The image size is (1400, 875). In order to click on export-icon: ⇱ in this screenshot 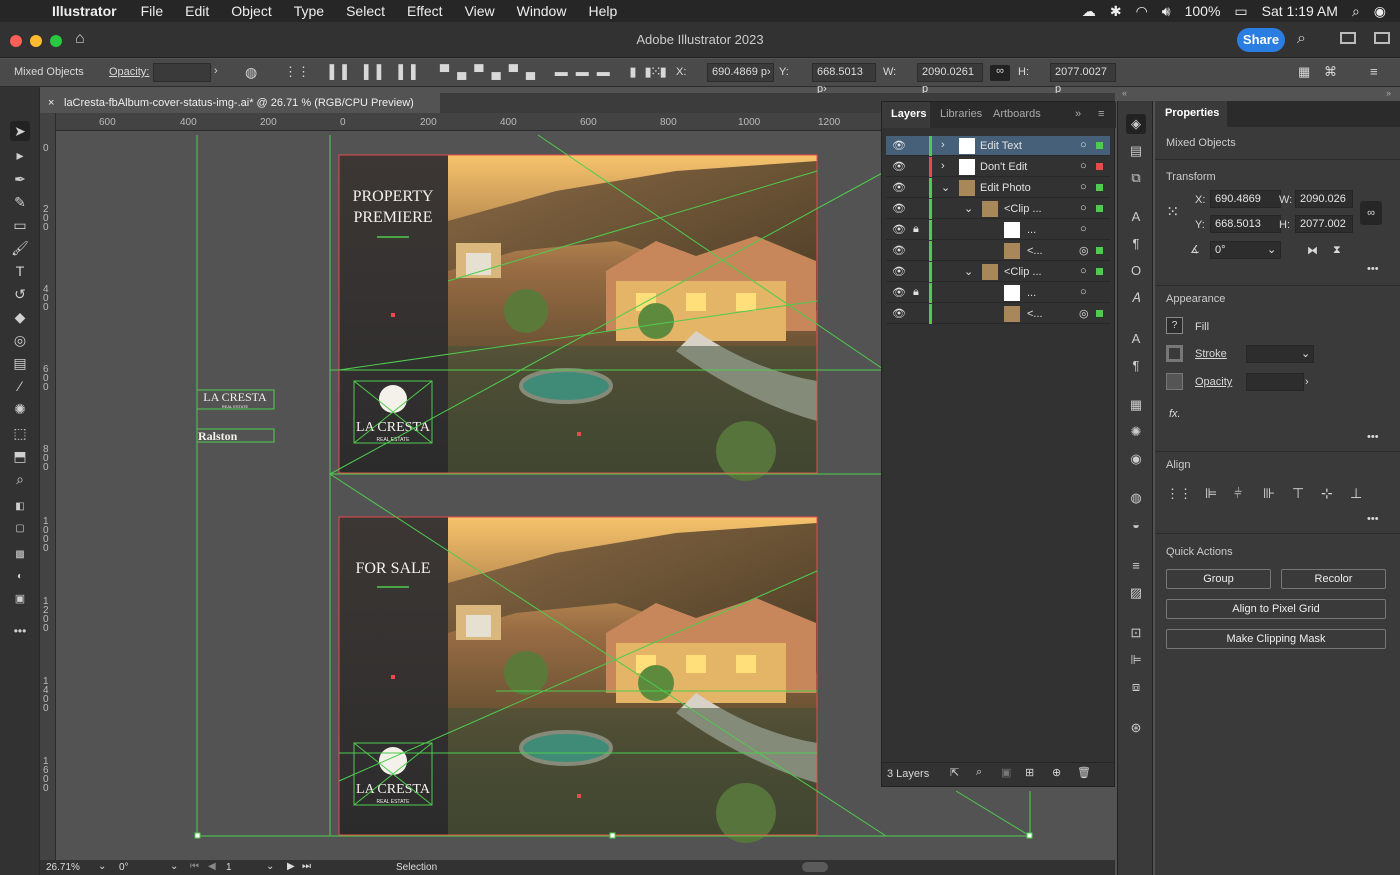, I will do `click(954, 772)`.